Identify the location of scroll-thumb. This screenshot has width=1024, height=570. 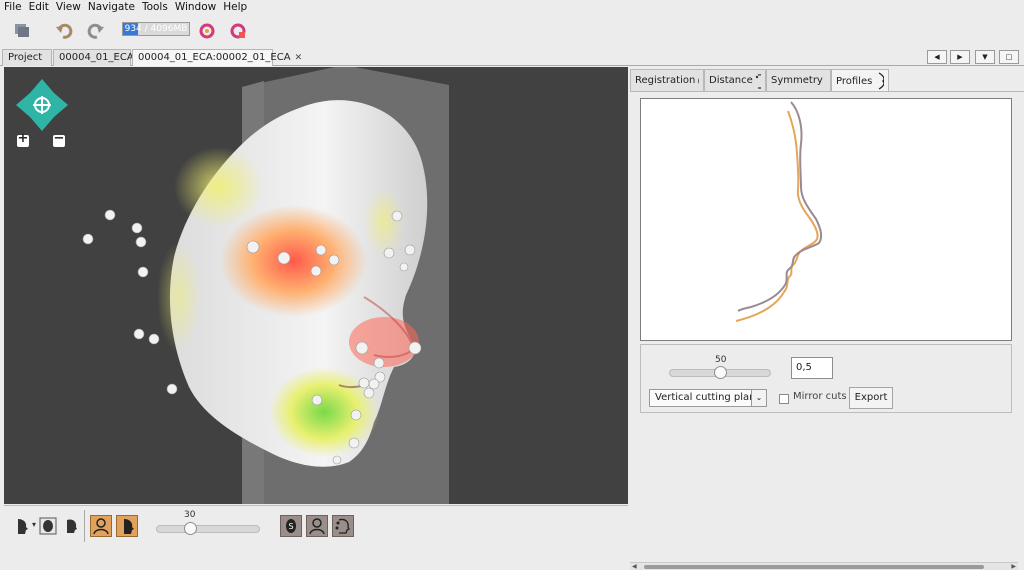
(814, 567).